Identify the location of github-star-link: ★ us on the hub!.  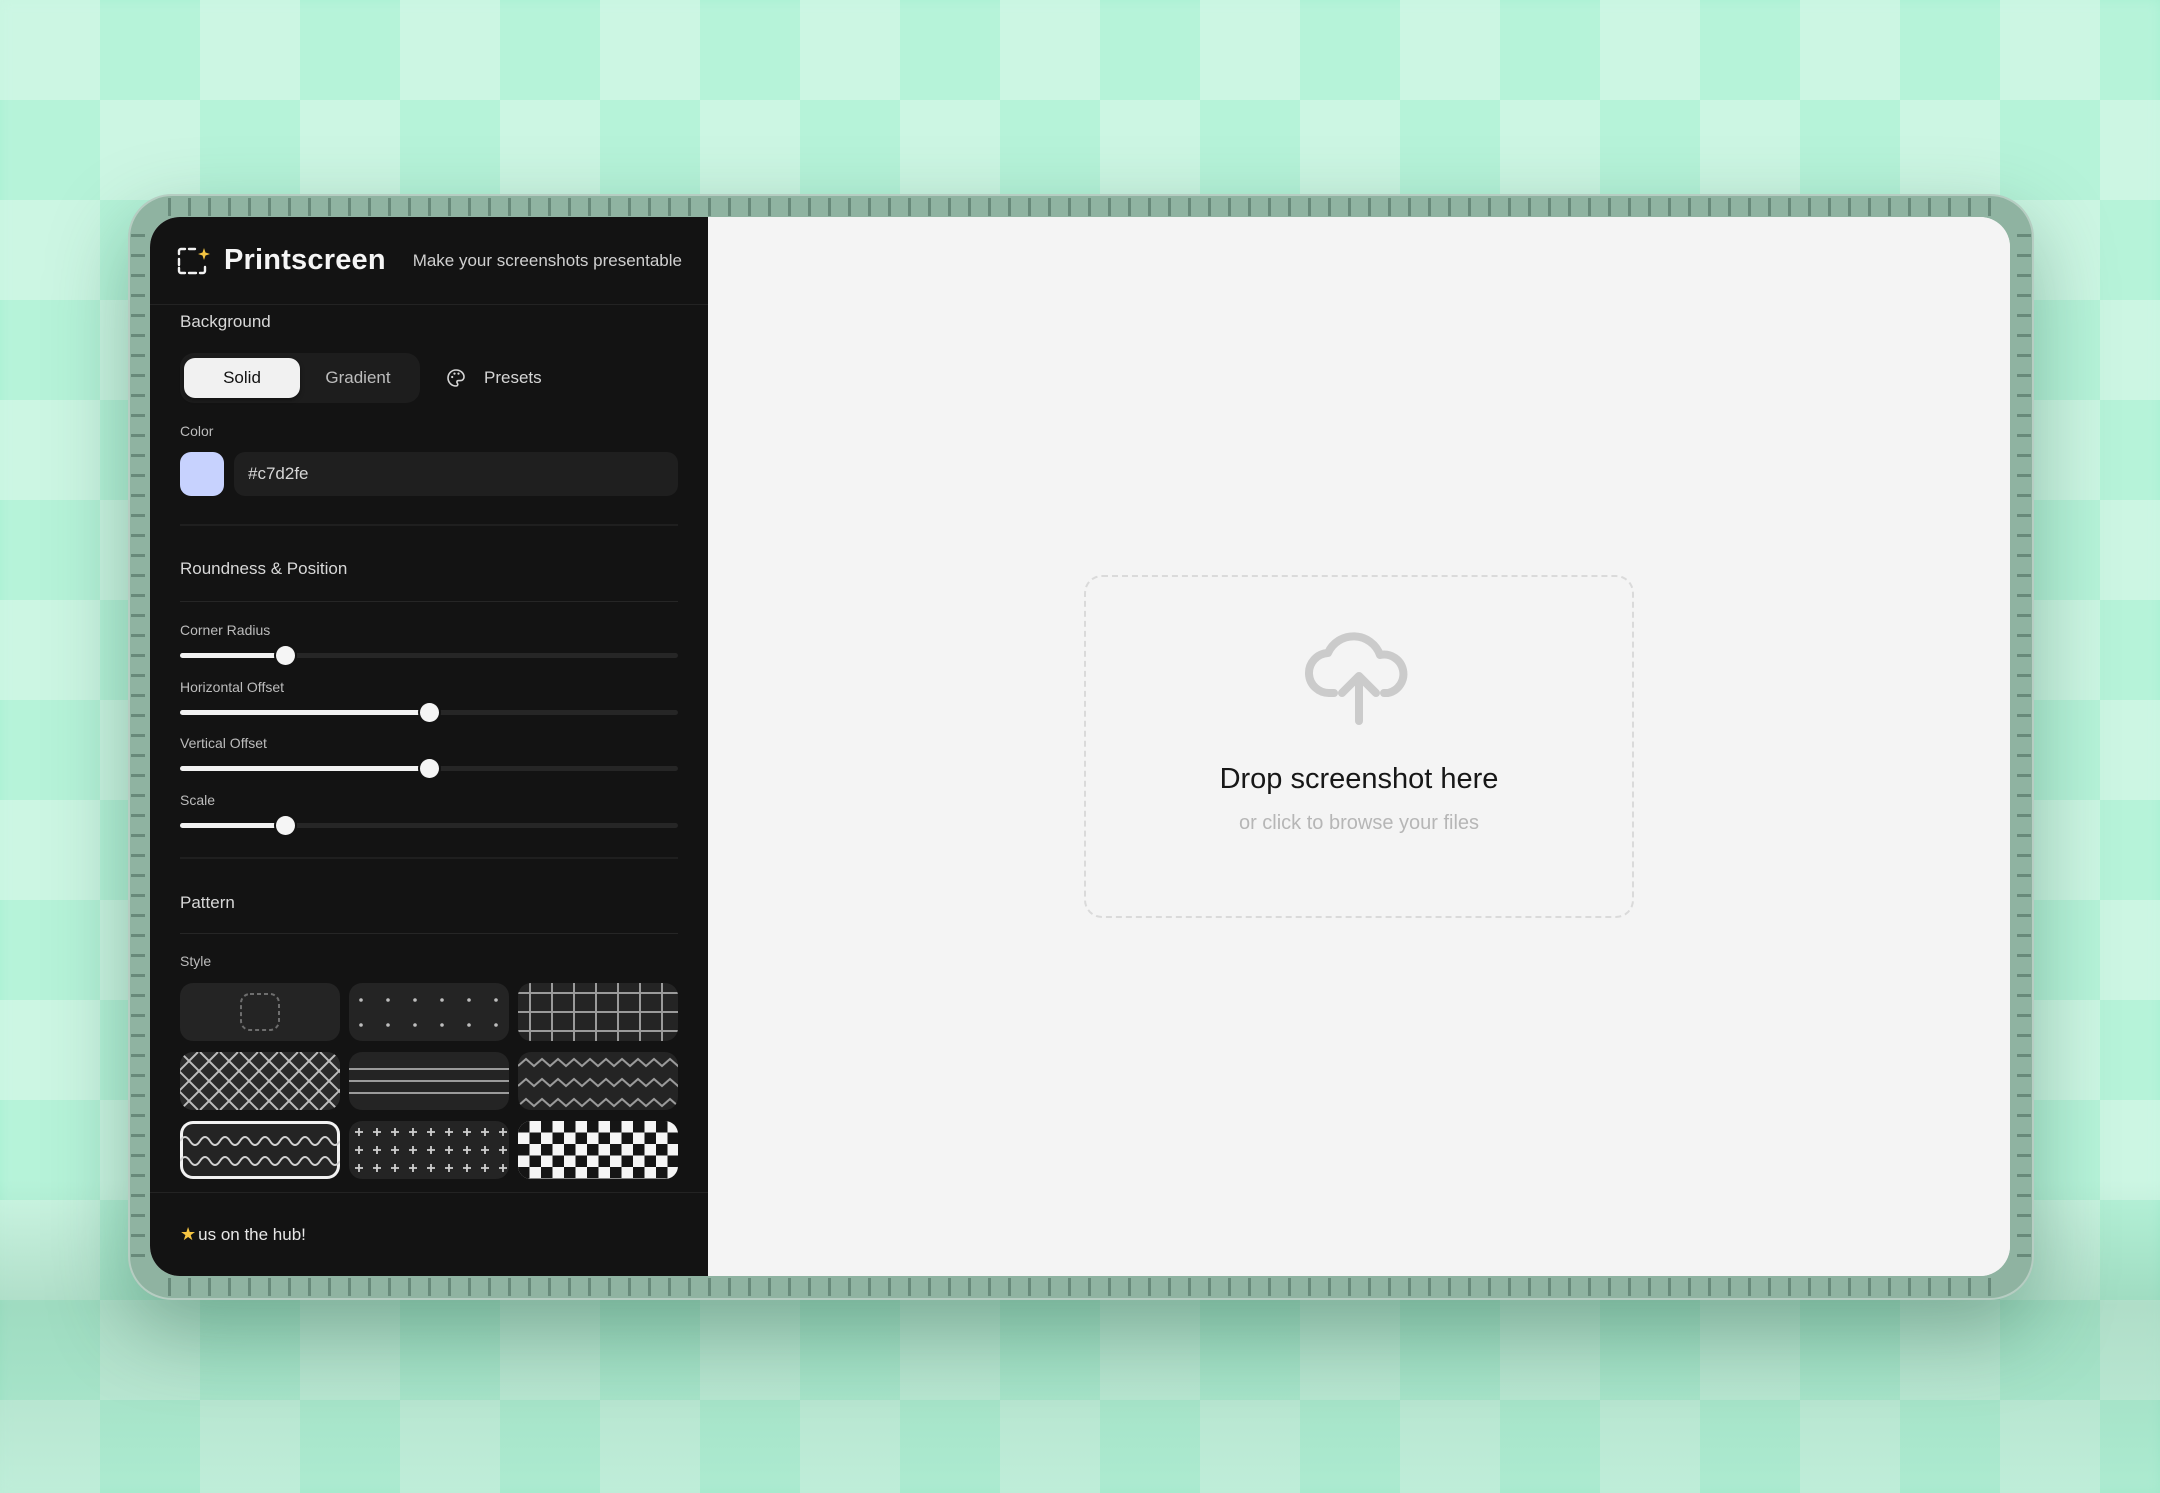
(429, 1234).